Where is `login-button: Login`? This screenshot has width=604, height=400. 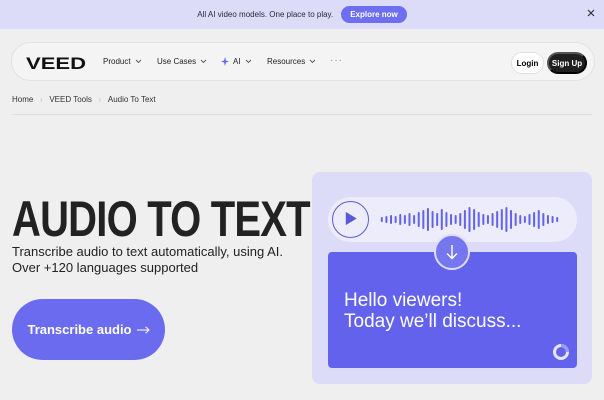 login-button: Login is located at coordinates (527, 63).